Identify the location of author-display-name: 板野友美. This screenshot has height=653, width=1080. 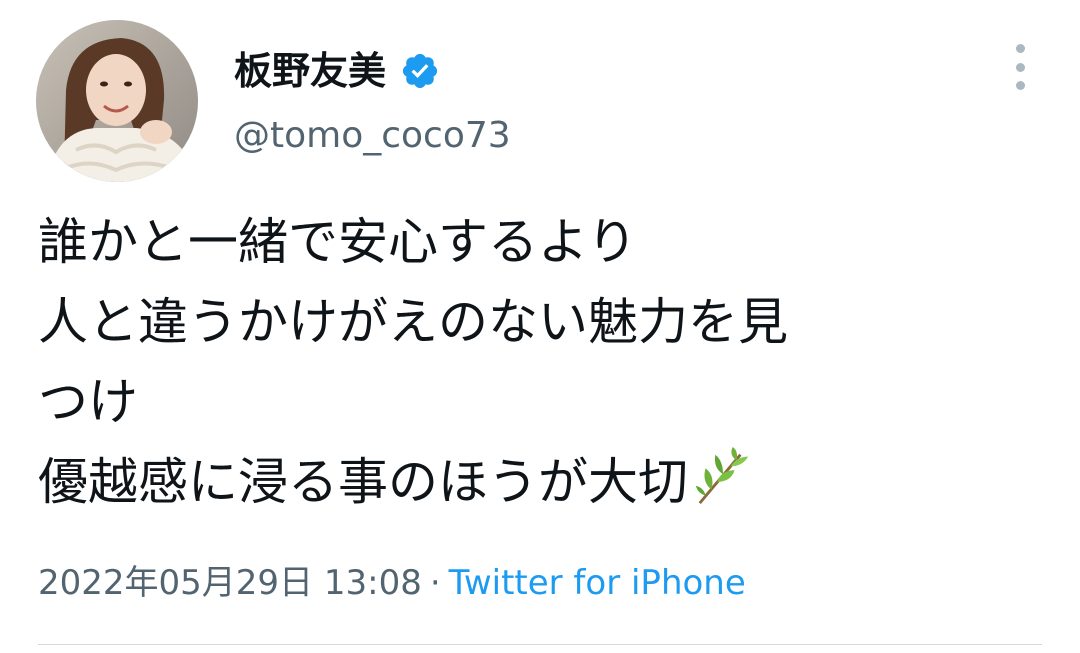
(310, 71).